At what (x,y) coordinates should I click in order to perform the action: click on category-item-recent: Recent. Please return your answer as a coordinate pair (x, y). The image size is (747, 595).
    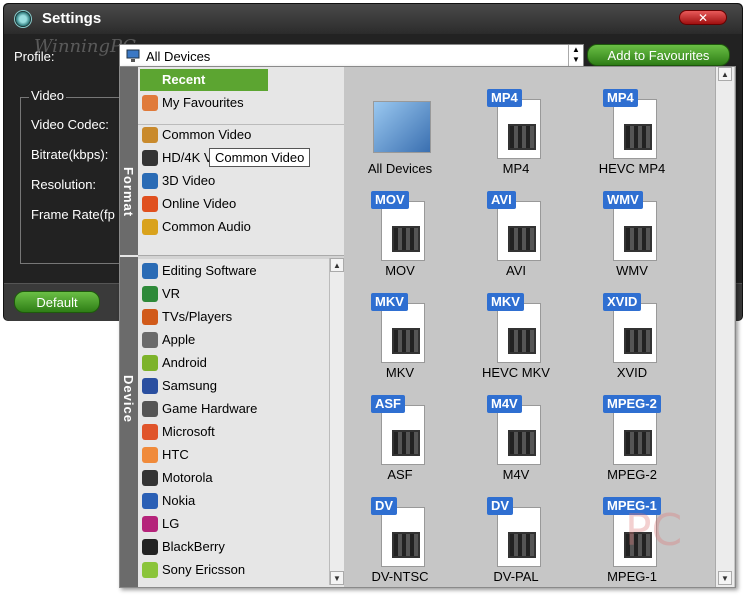
    Looking at the image, I should click on (204, 80).